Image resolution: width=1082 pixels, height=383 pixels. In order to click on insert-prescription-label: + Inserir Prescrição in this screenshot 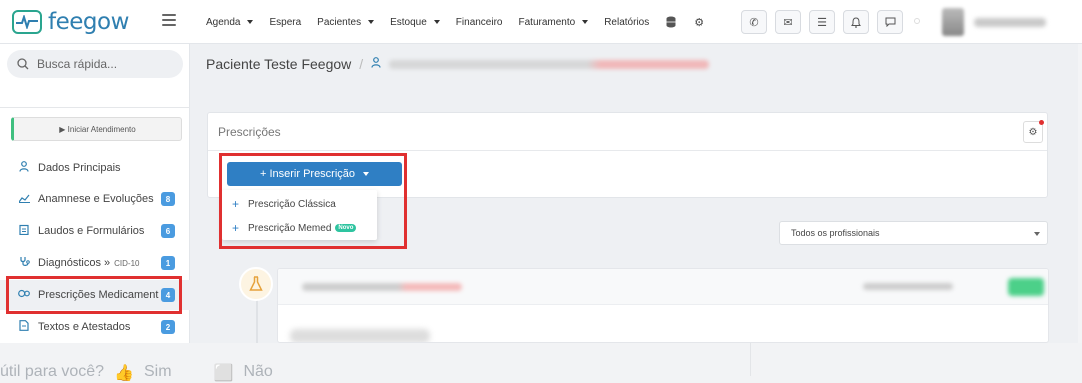, I will do `click(307, 174)`.